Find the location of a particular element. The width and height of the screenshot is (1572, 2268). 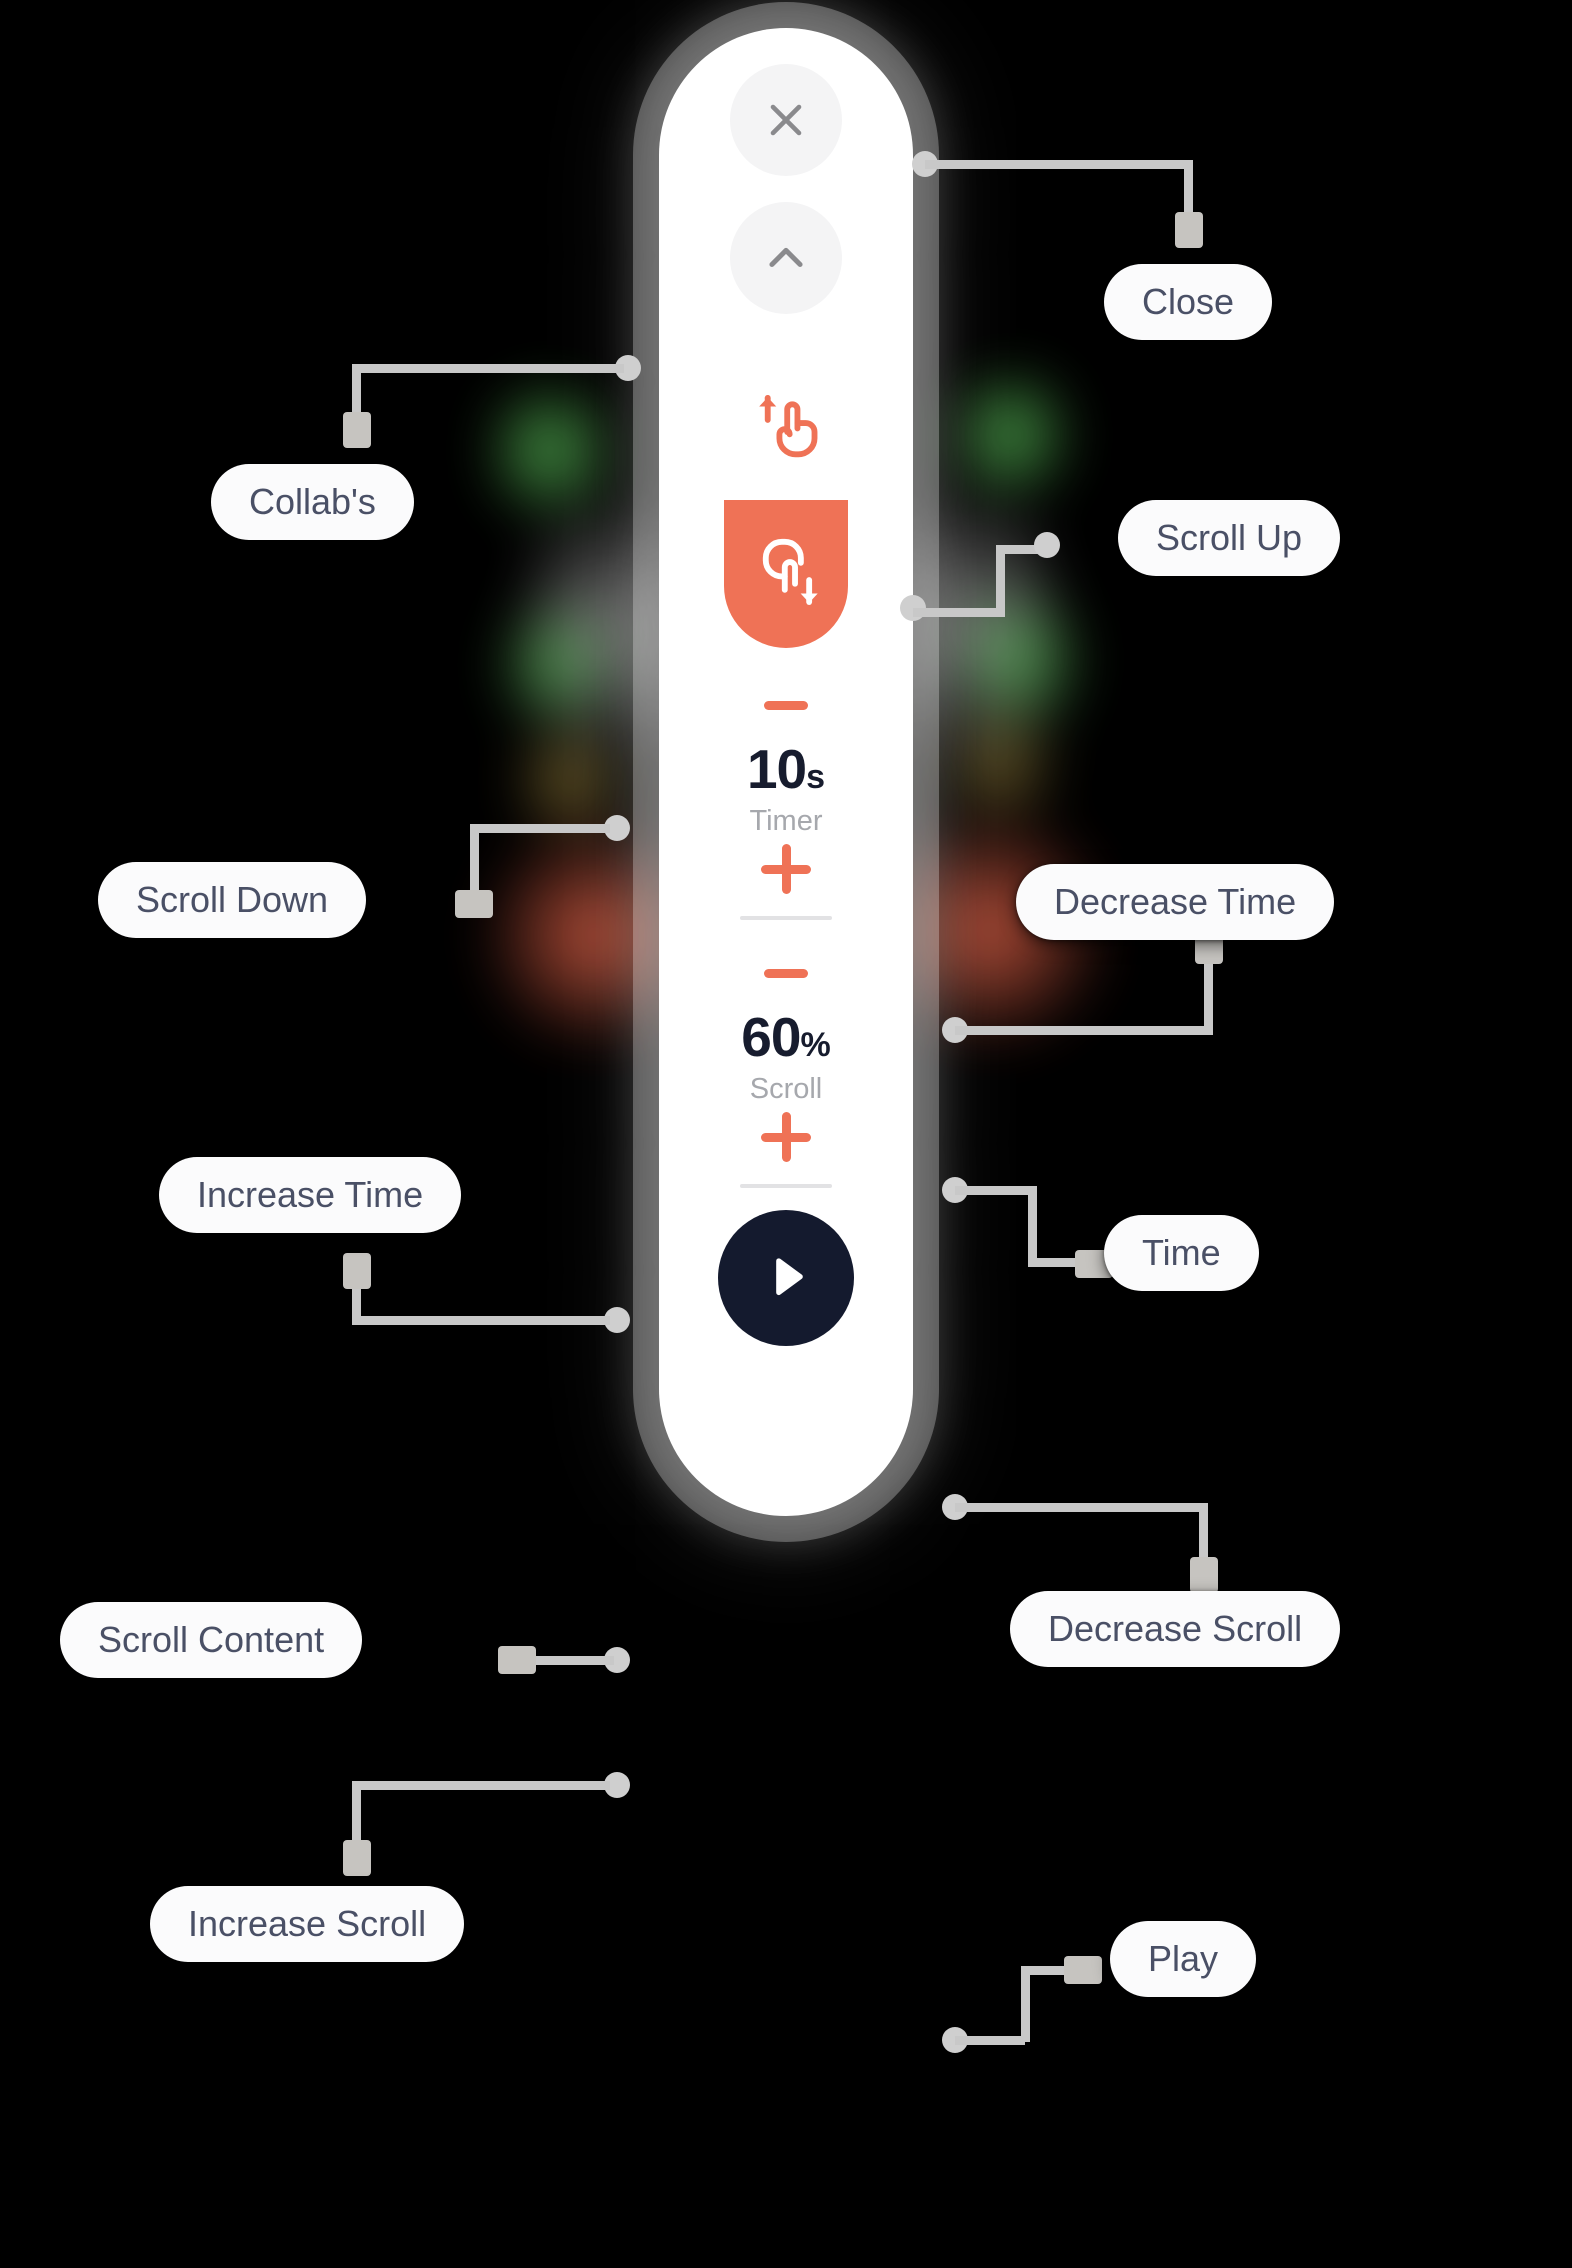

scroll-up-gesture-option is located at coordinates (786, 426).